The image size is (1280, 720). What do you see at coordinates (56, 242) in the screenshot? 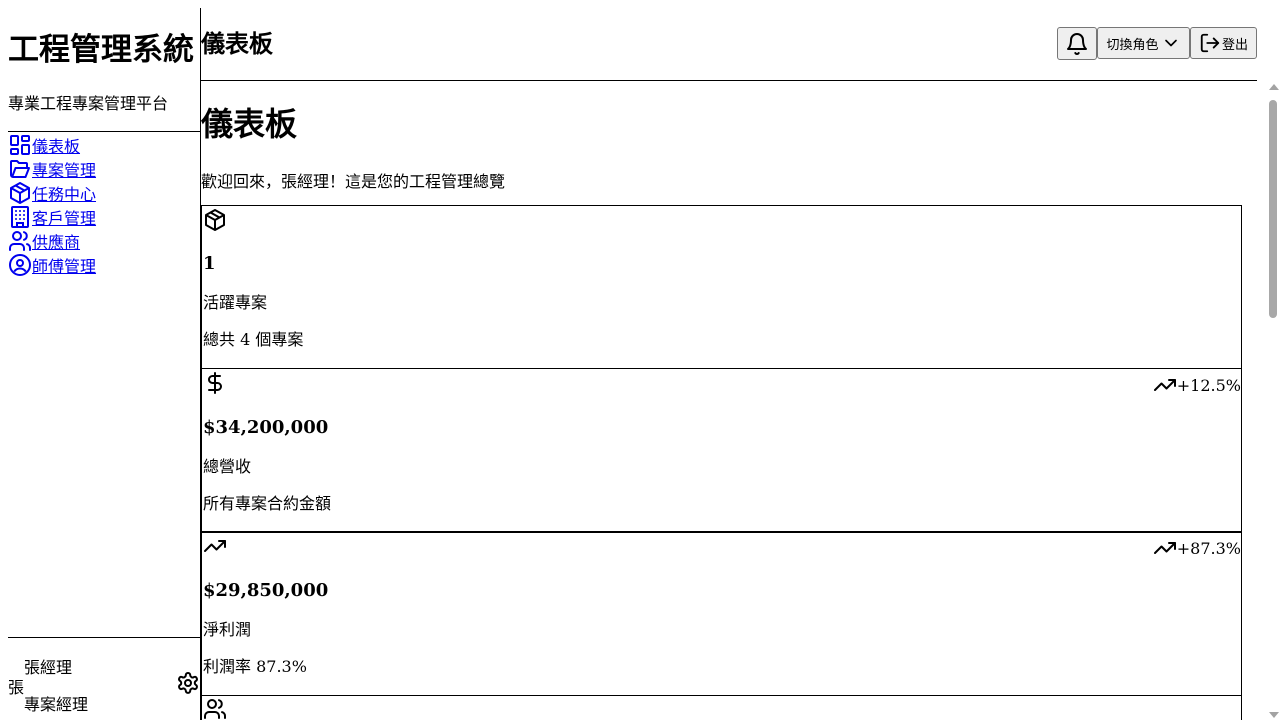
I see `sidebar-item-label: 供應商` at bounding box center [56, 242].